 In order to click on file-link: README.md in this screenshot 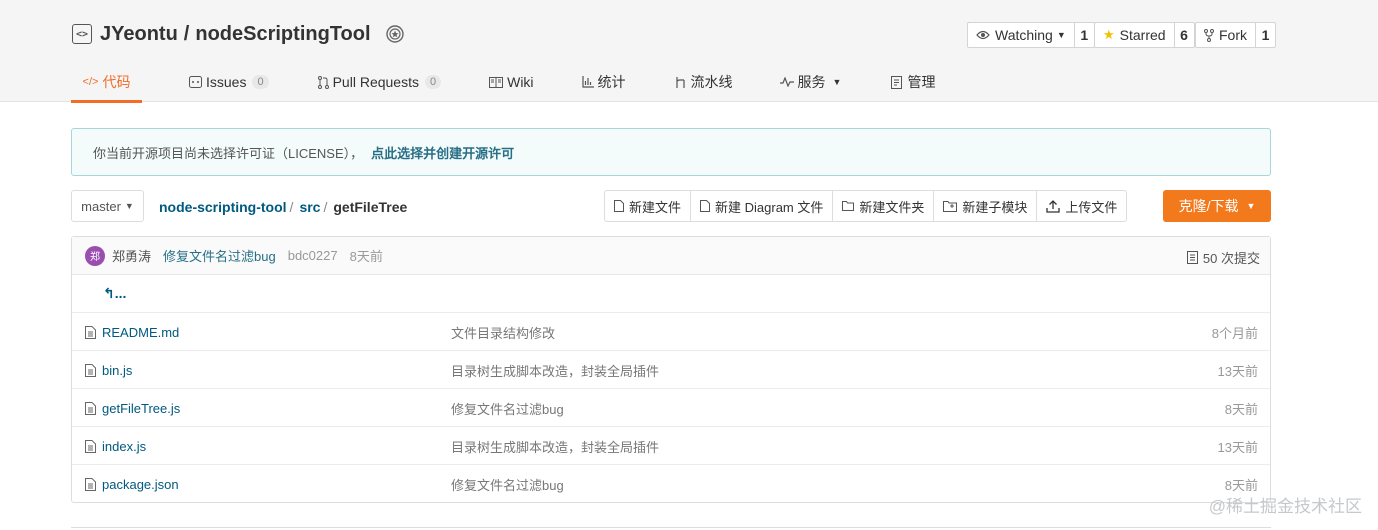, I will do `click(132, 332)`.